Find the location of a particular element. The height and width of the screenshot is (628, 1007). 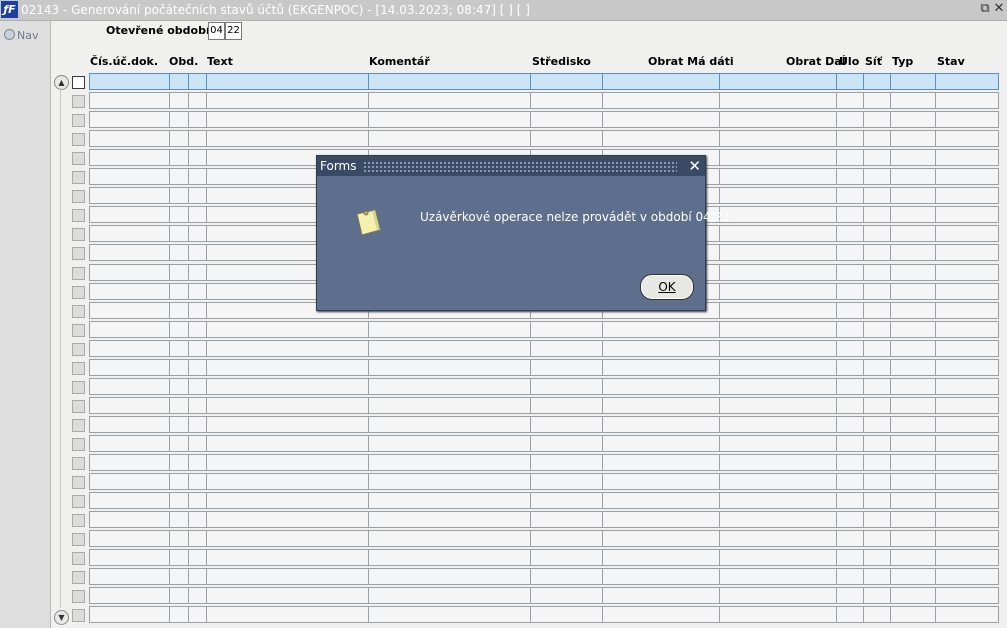

scroll-track is located at coordinates (60, 348).